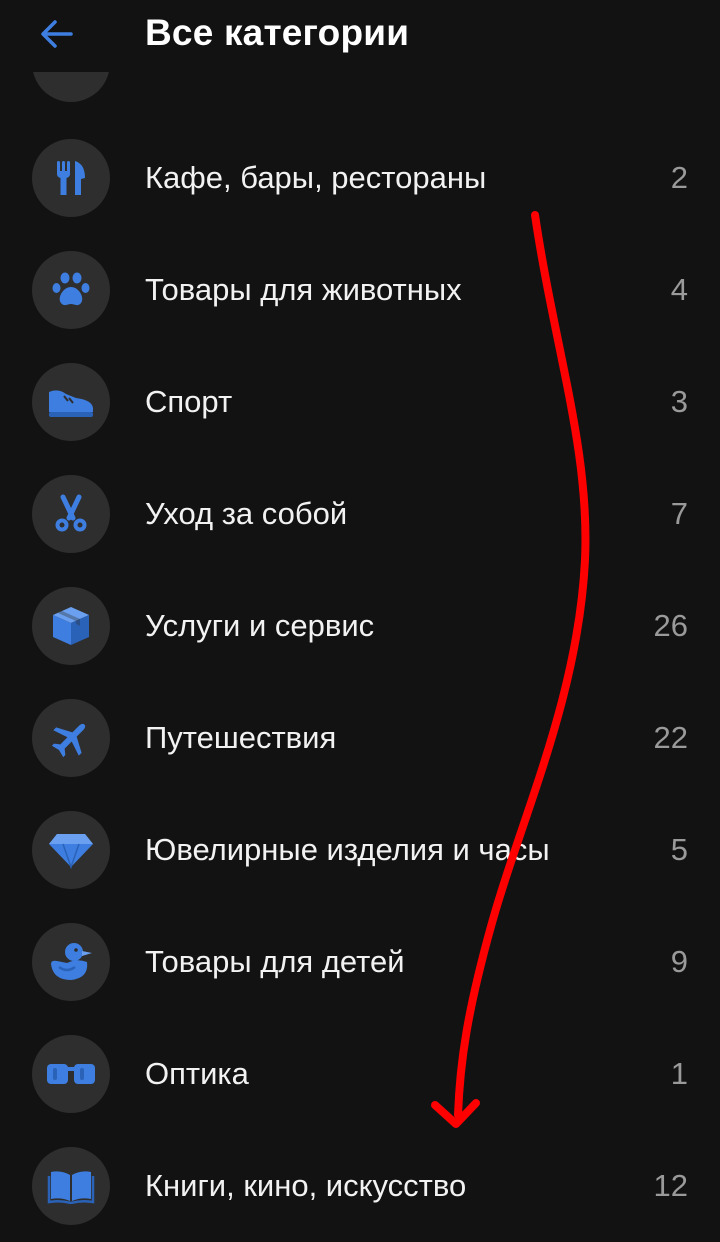 The height and width of the screenshot is (1242, 720). What do you see at coordinates (246, 513) in the screenshot?
I see `category-label: Уход за собой` at bounding box center [246, 513].